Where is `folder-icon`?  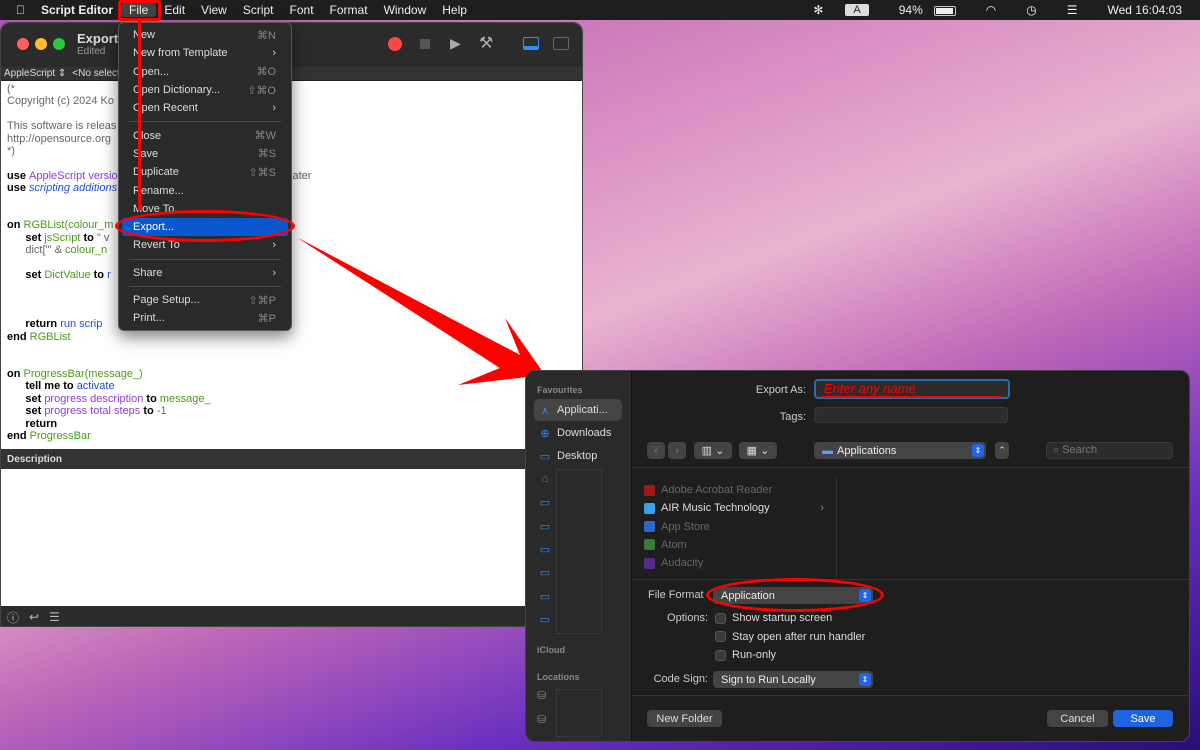 folder-icon is located at coordinates (649, 508).